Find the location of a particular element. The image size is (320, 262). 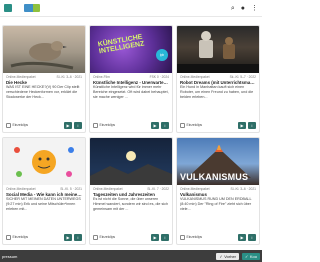

prev-button: ✓ Vorher is located at coordinates (228, 256).